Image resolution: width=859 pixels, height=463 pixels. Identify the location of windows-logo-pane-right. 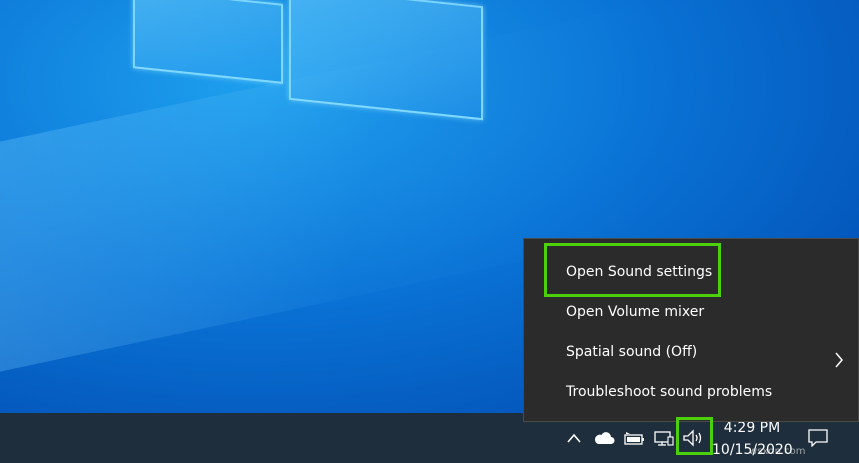
(386, 60).